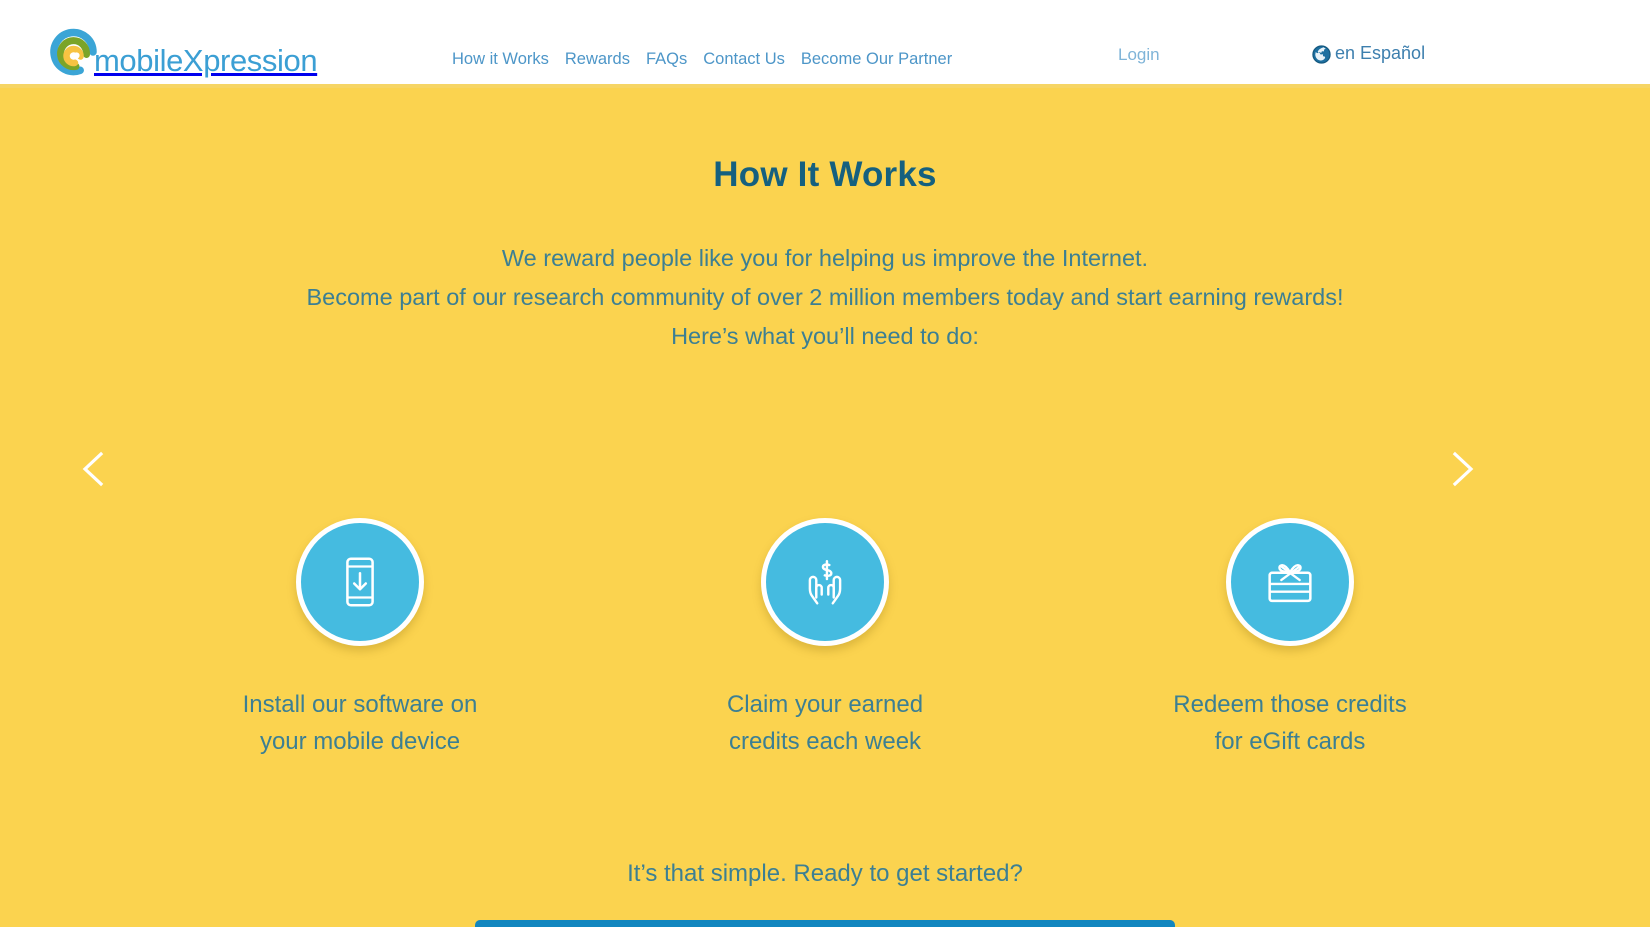 The height and width of the screenshot is (927, 1650). Describe the element at coordinates (1321, 54) in the screenshot. I see `globe-icon` at that location.